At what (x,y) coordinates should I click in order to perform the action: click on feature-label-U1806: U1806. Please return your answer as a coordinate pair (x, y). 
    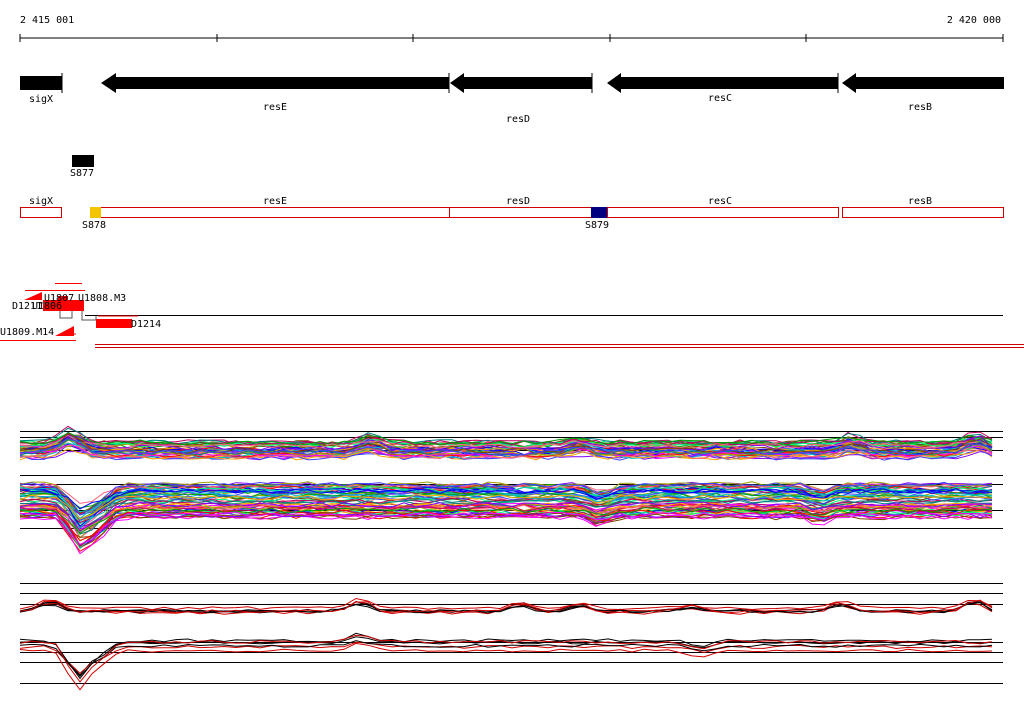
    Looking at the image, I should click on (47, 306).